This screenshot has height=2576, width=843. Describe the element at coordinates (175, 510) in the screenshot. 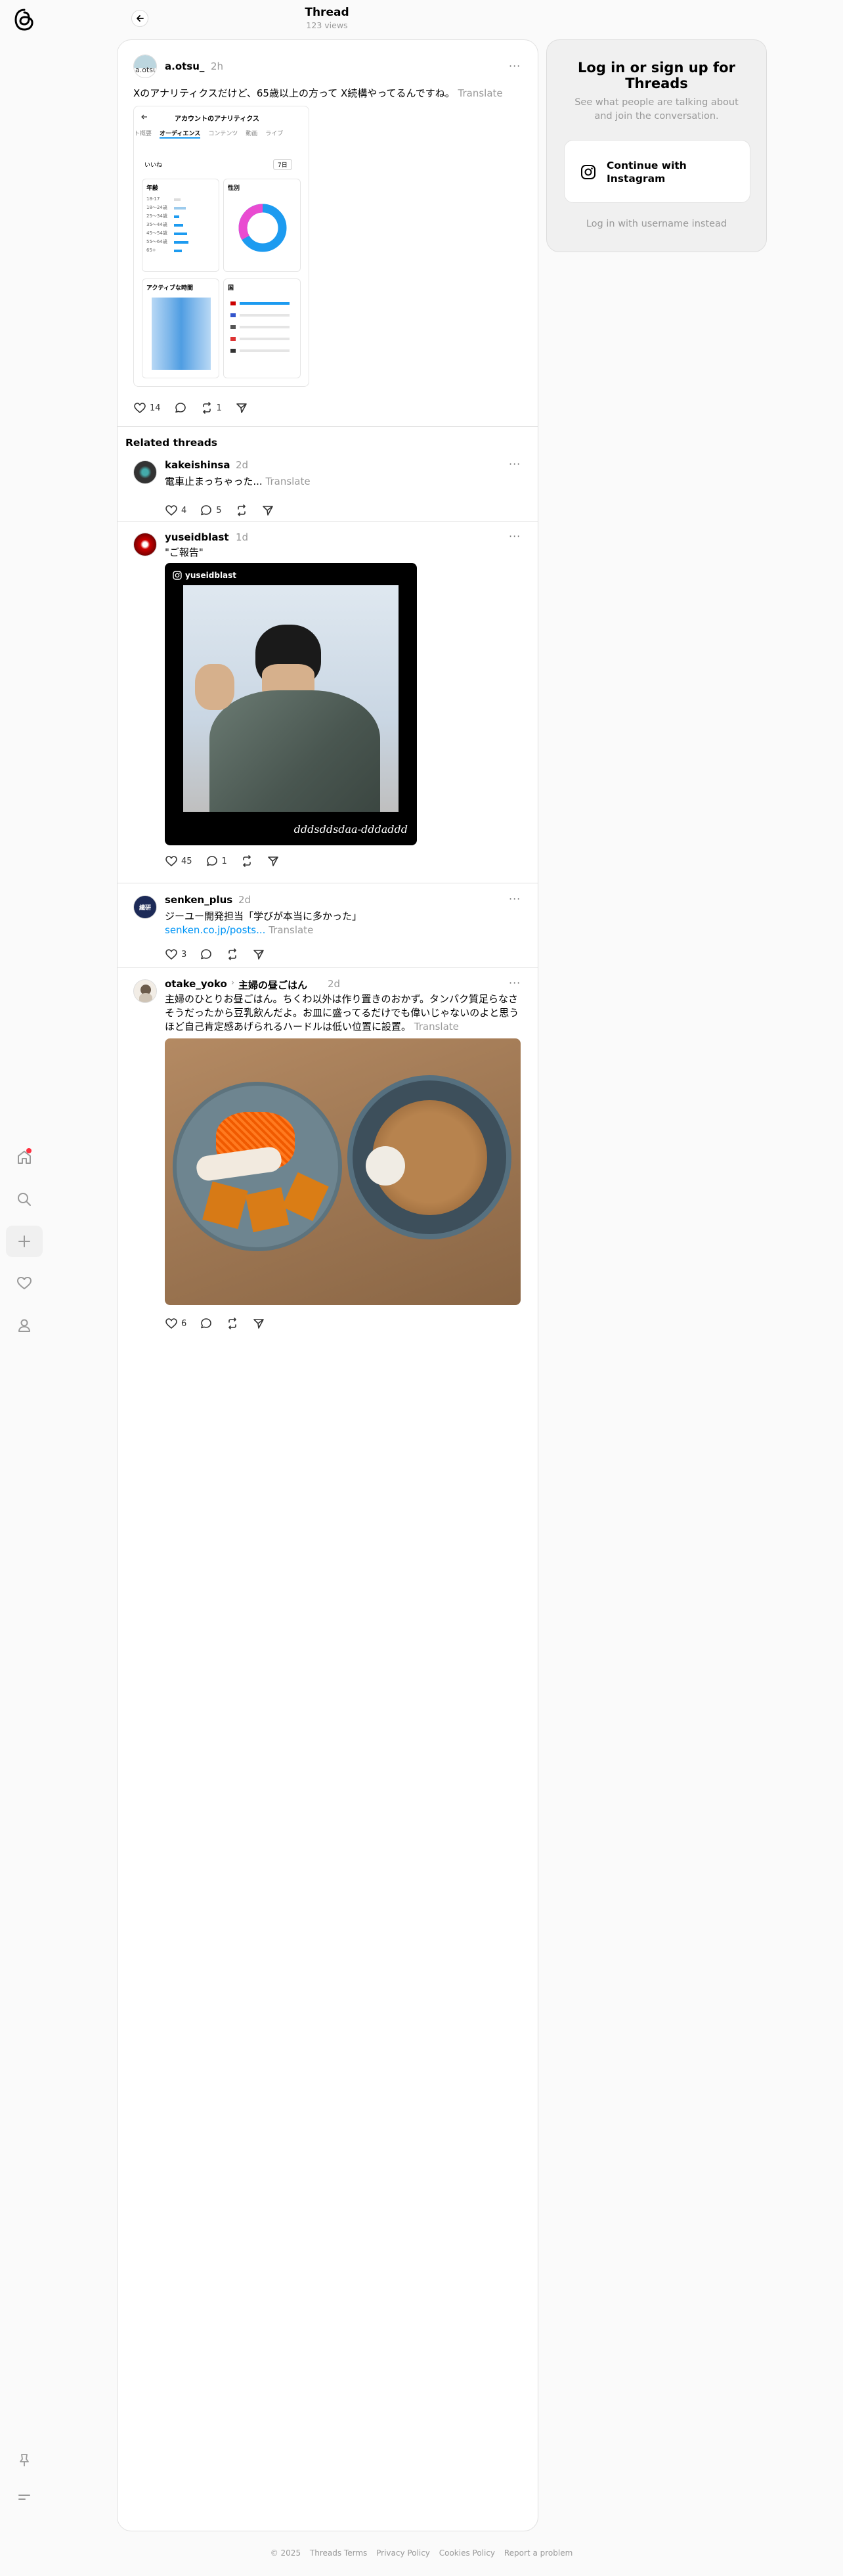

I see `like-button: 4` at that location.